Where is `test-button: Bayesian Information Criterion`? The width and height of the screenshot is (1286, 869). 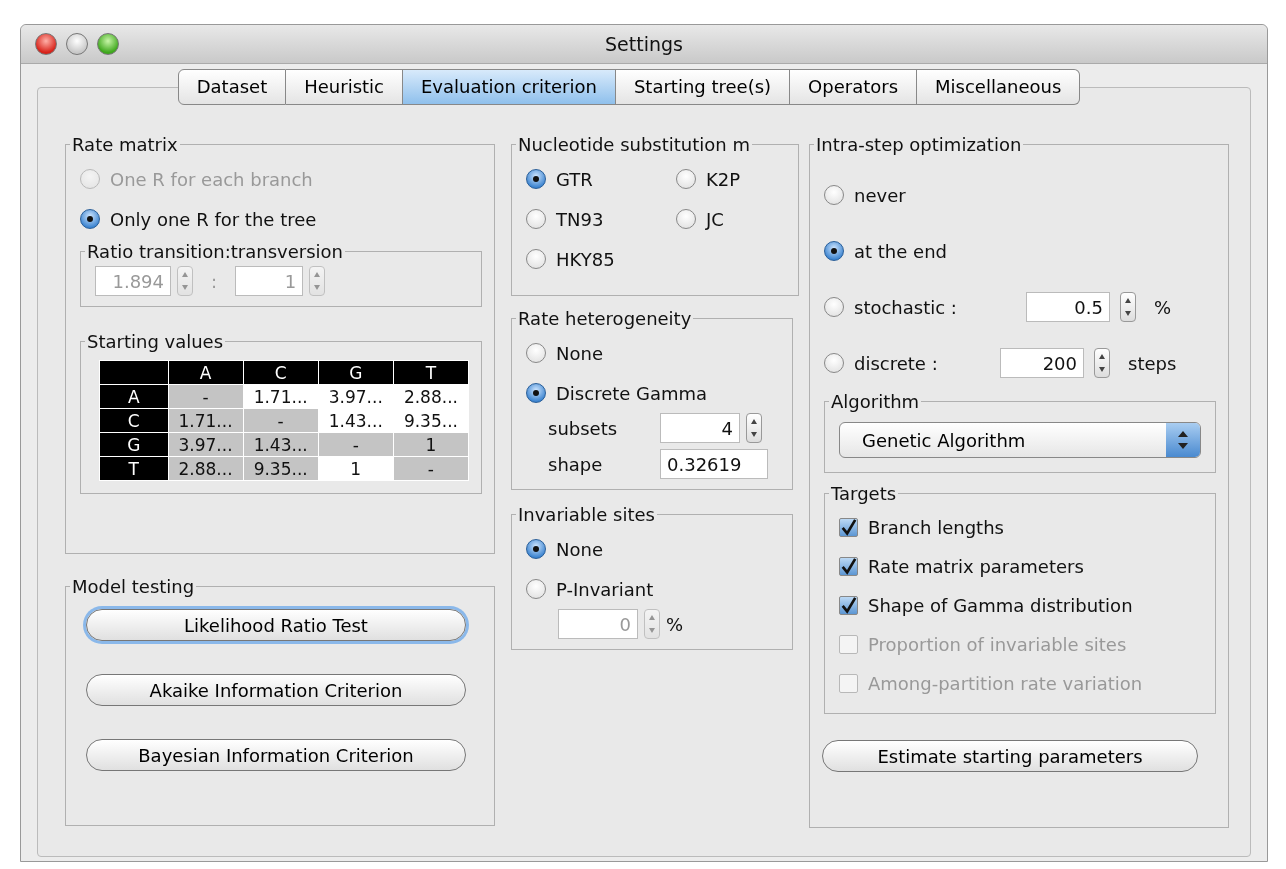
test-button: Bayesian Information Criterion is located at coordinates (276, 755).